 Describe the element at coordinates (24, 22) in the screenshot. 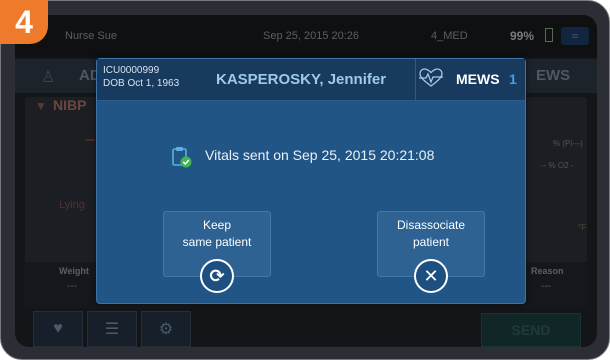

I see `step-number-badge: 4` at that location.